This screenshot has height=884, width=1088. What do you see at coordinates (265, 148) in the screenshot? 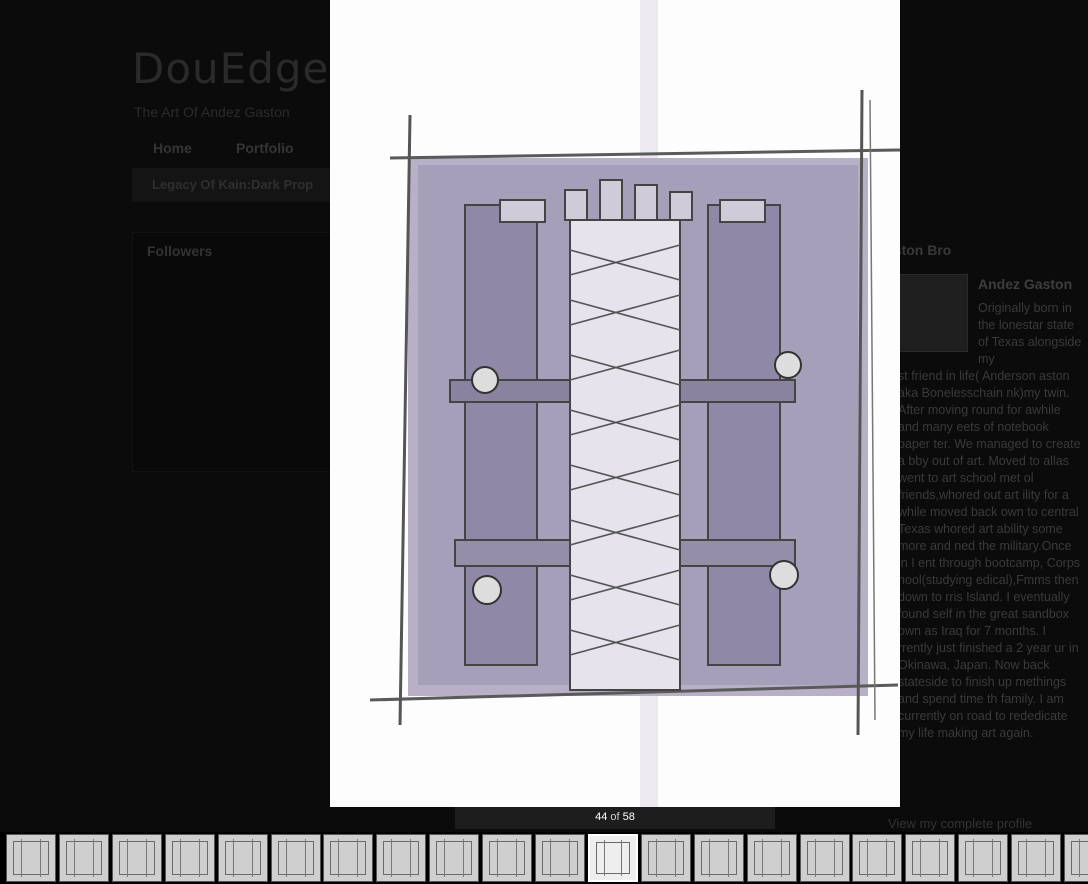
I see `tab-portfolio: Portfolio` at bounding box center [265, 148].